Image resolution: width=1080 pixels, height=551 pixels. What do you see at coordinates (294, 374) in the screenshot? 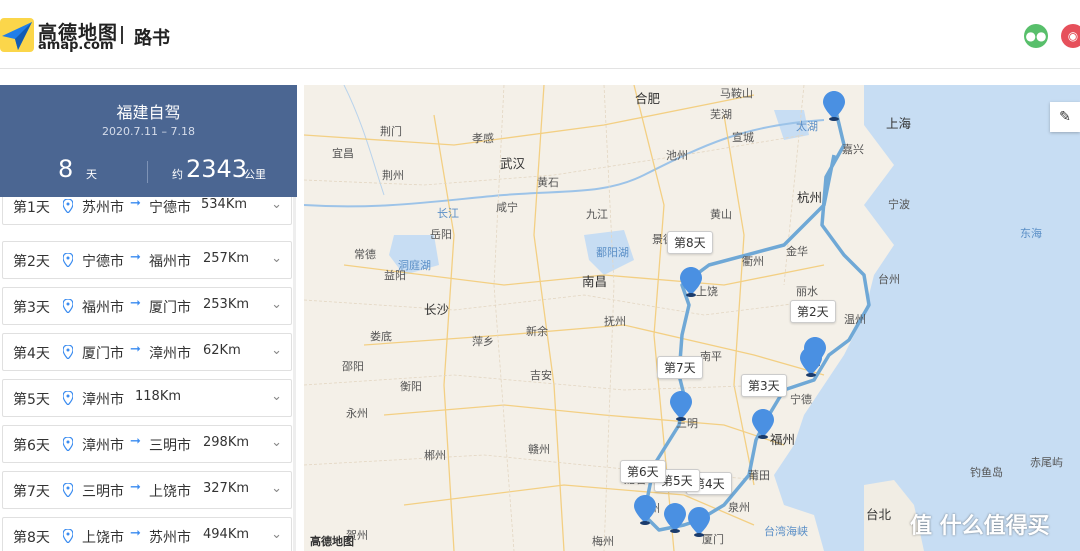
I see `list-scrollbar` at bounding box center [294, 374].